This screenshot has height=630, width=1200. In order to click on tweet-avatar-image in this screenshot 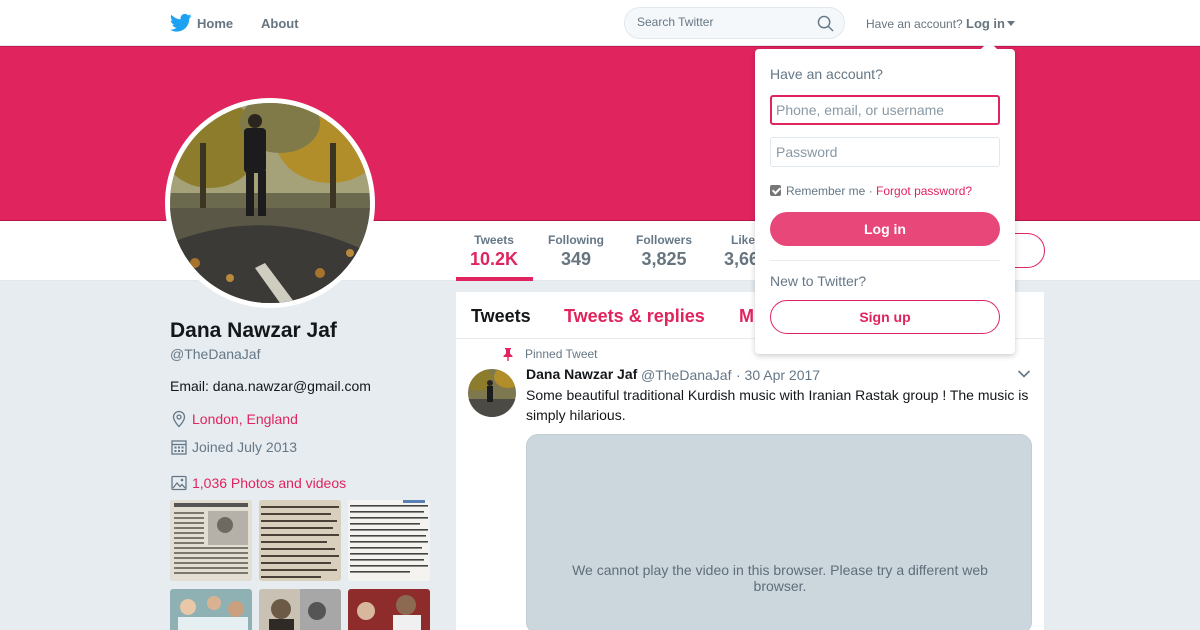, I will do `click(492, 393)`.